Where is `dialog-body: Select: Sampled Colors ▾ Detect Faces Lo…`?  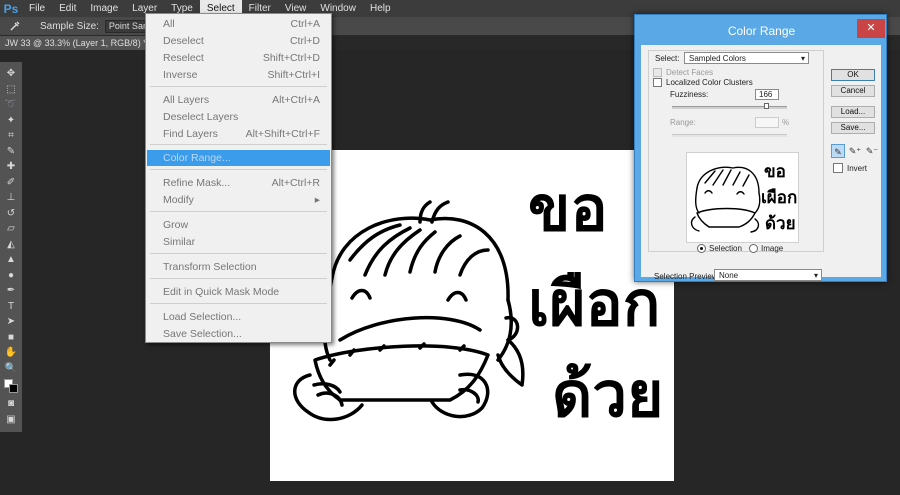
dialog-body: Select: Sampled Colors ▾ Detect Faces Lo… is located at coordinates (761, 163).